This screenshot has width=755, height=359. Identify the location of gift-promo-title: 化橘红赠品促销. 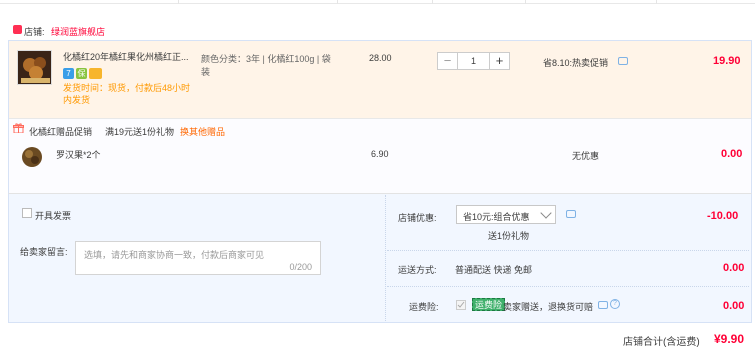
(61, 132).